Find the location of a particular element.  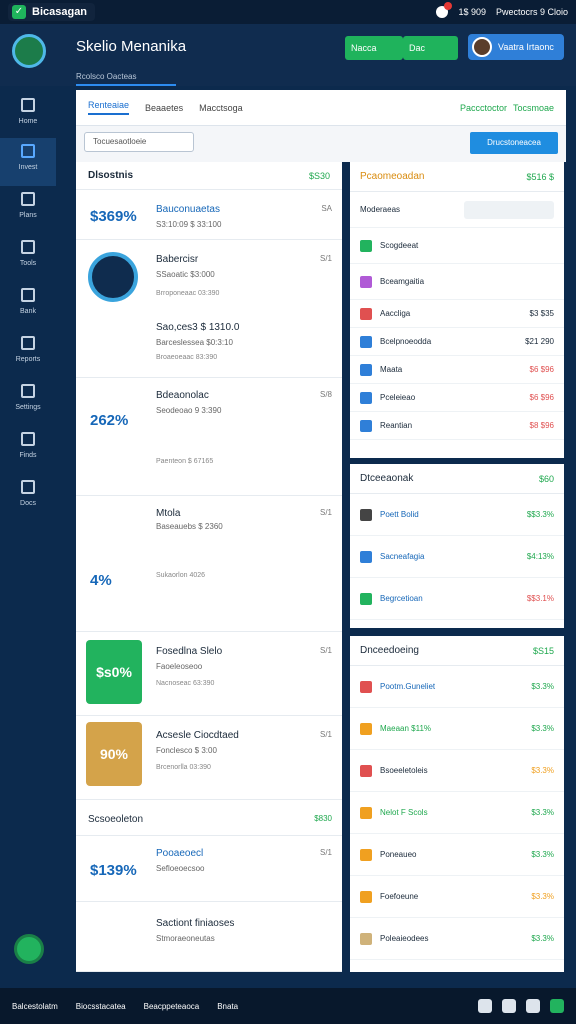

fab-button is located at coordinates (29, 949).